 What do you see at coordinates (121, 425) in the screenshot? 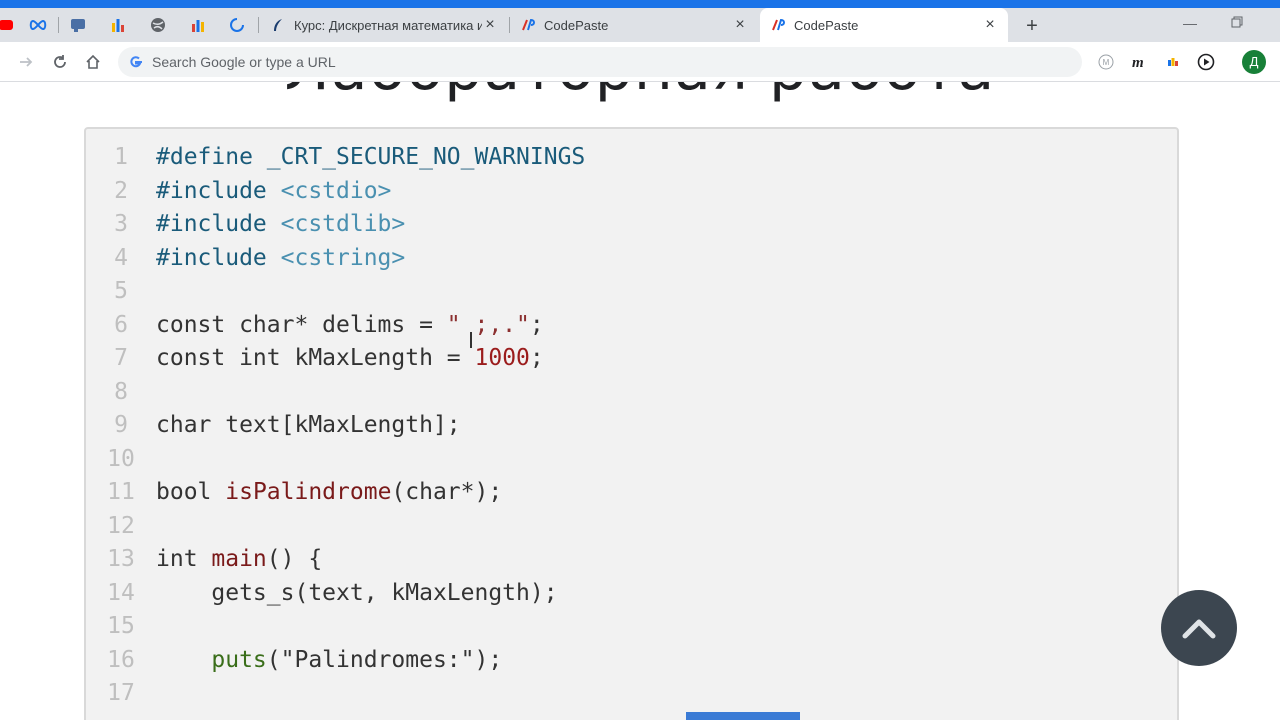
I see `line-number: 9` at bounding box center [121, 425].